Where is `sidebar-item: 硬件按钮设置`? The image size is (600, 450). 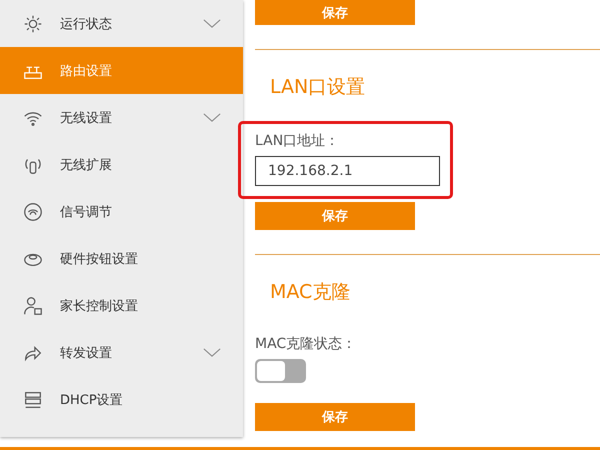
sidebar-item: 硬件按钮设置 is located at coordinates (121, 258).